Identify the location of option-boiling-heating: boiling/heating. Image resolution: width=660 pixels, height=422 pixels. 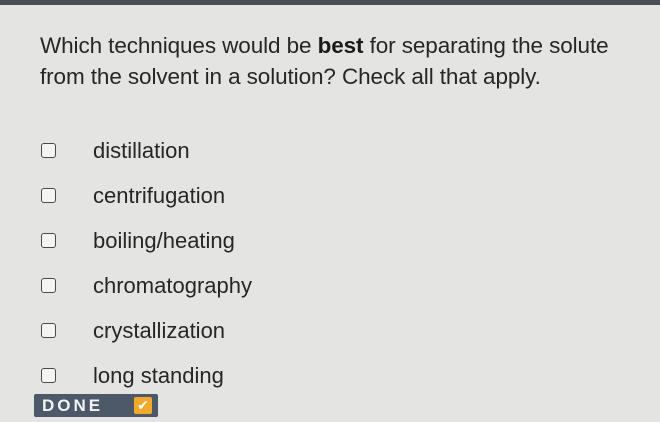
(240, 240).